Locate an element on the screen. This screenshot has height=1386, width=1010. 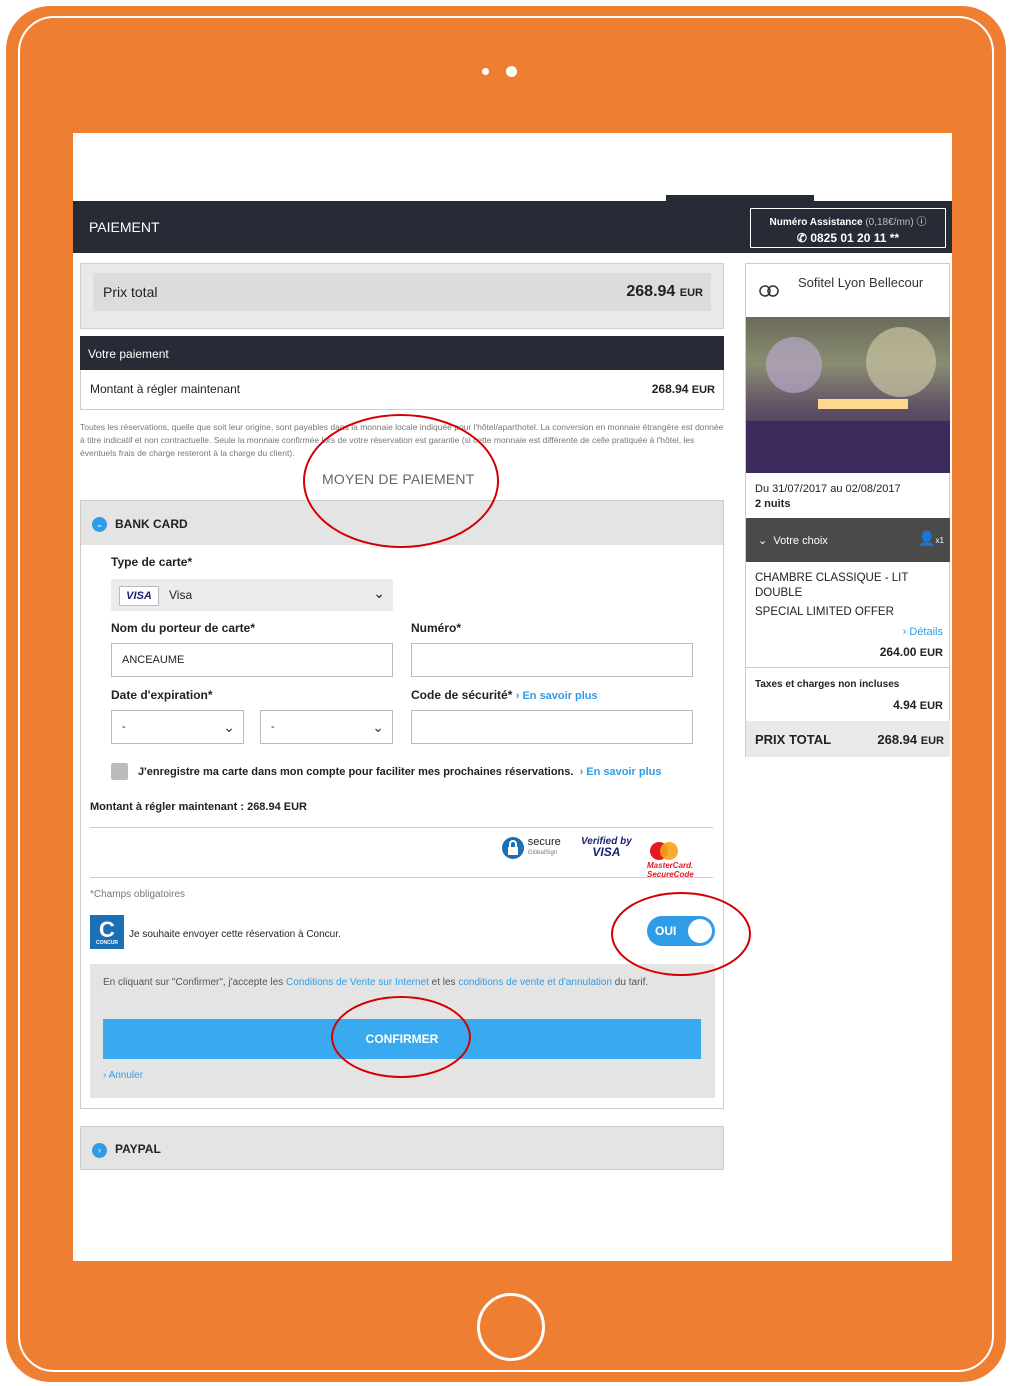
info-icon: ⓘ is located at coordinates (921, 222).